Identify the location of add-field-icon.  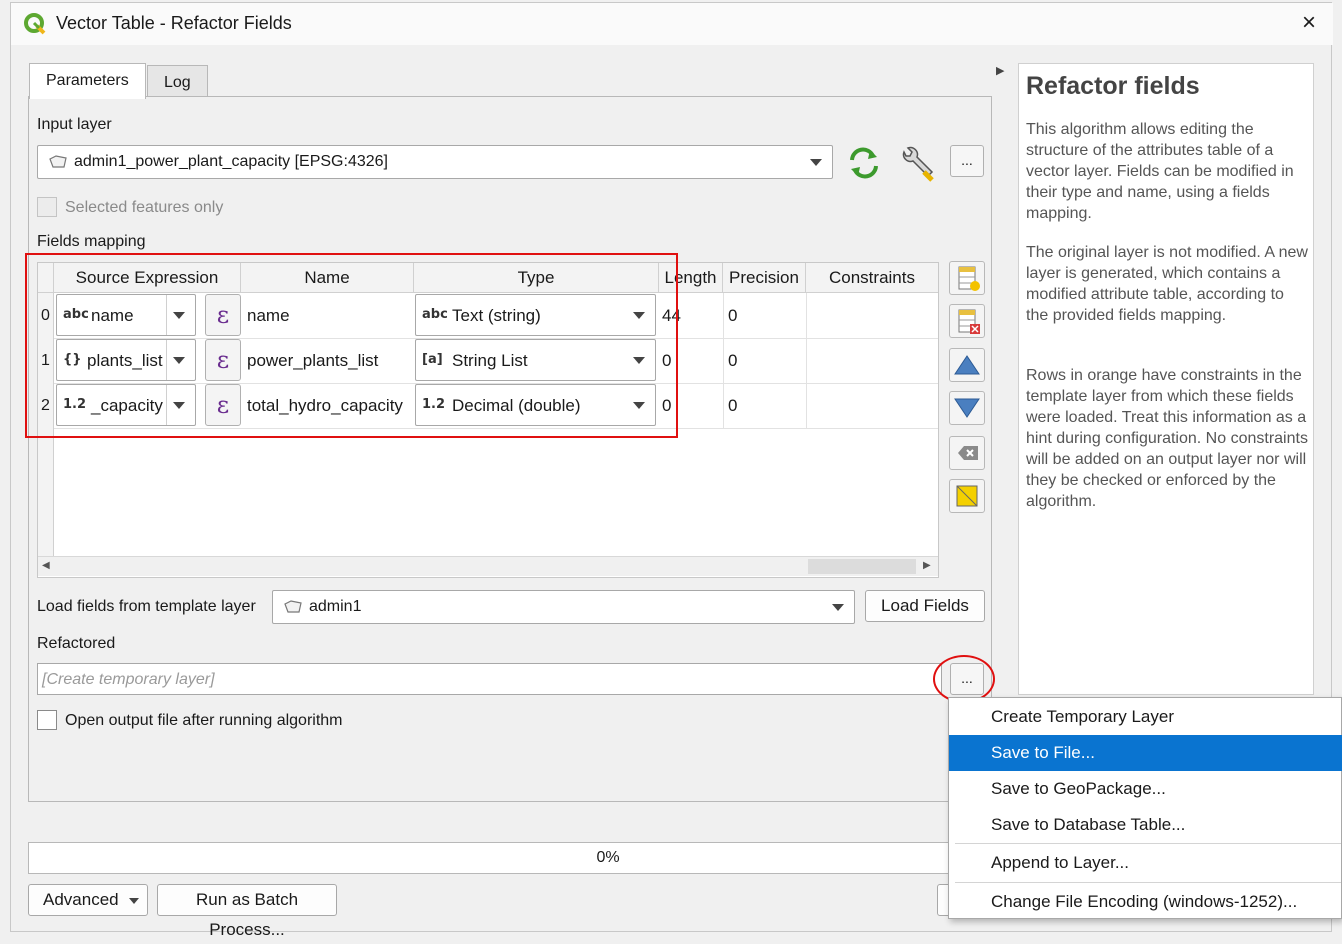
(969, 278).